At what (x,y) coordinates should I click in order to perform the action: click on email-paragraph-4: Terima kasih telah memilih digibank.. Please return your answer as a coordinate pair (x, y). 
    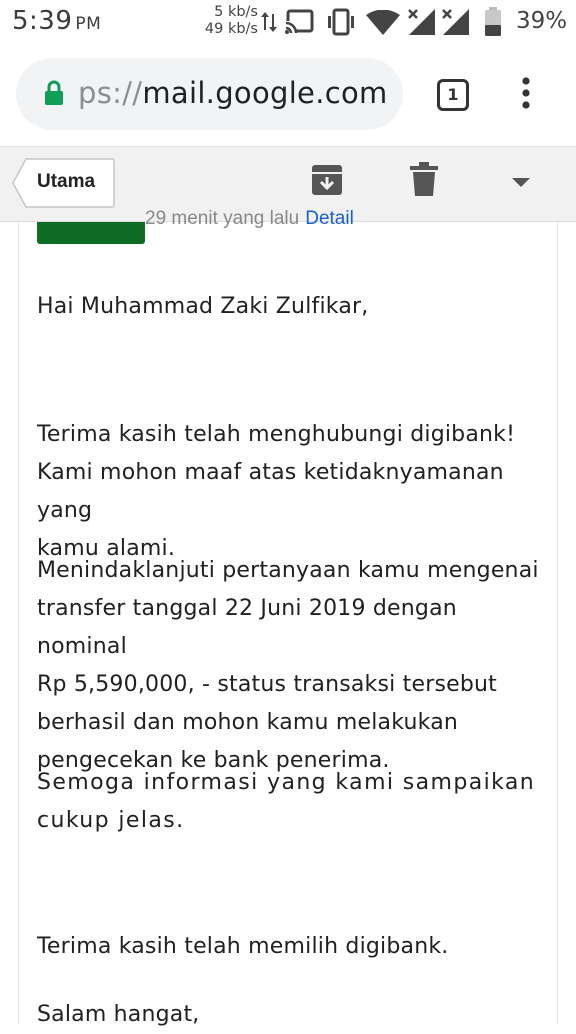
    Looking at the image, I should click on (243, 946).